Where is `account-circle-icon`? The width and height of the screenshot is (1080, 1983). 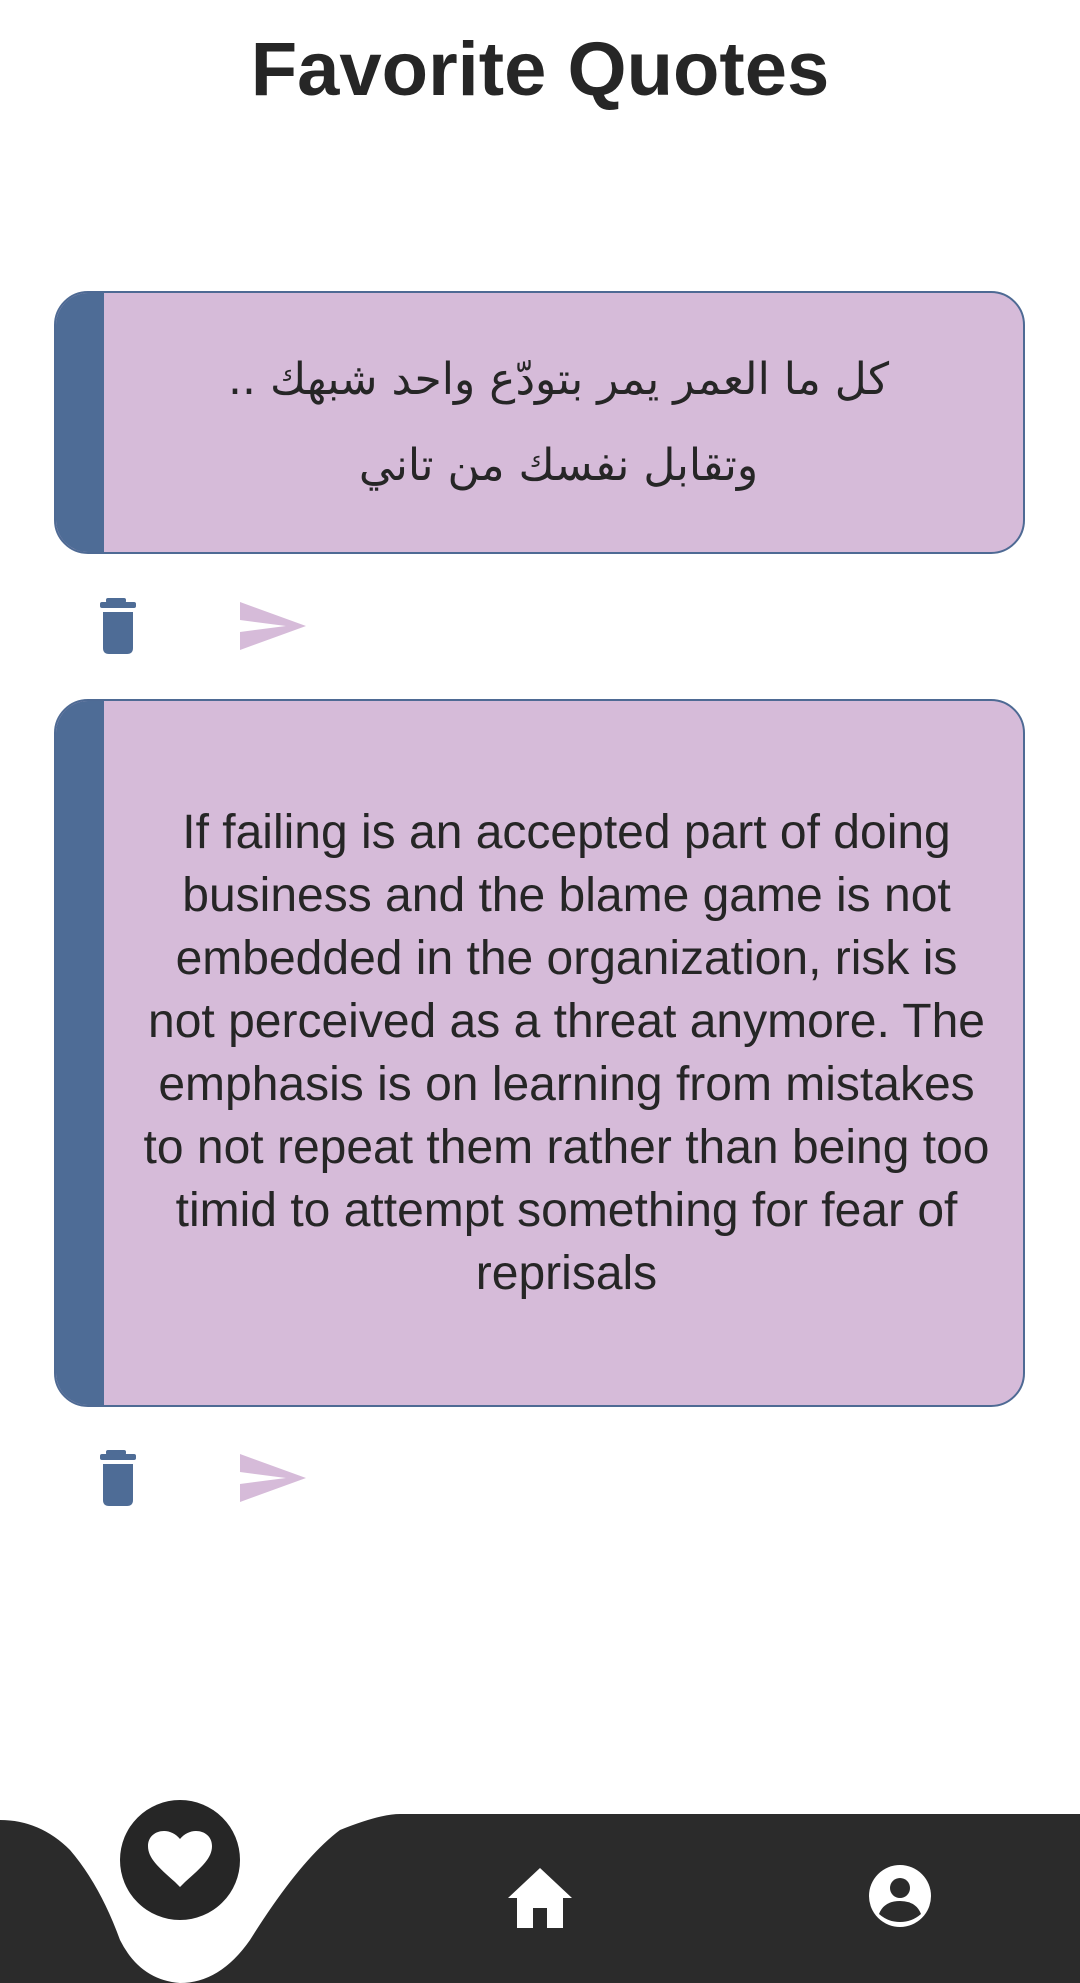
account-circle-icon is located at coordinates (900, 1896).